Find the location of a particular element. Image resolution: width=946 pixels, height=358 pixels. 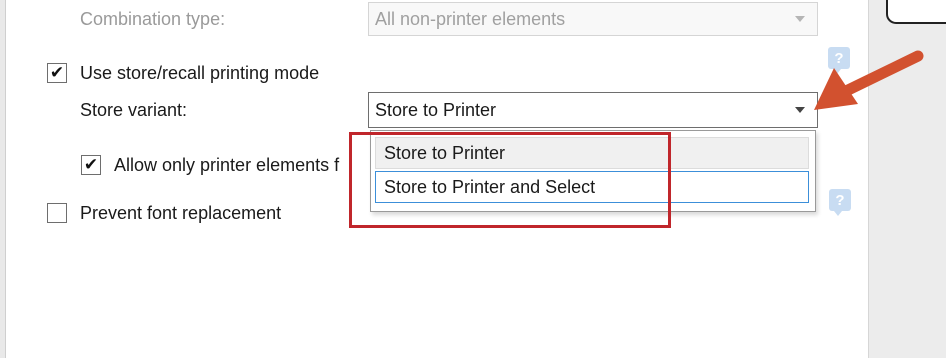

store-recall-checkbox: ✔ is located at coordinates (57, 73).